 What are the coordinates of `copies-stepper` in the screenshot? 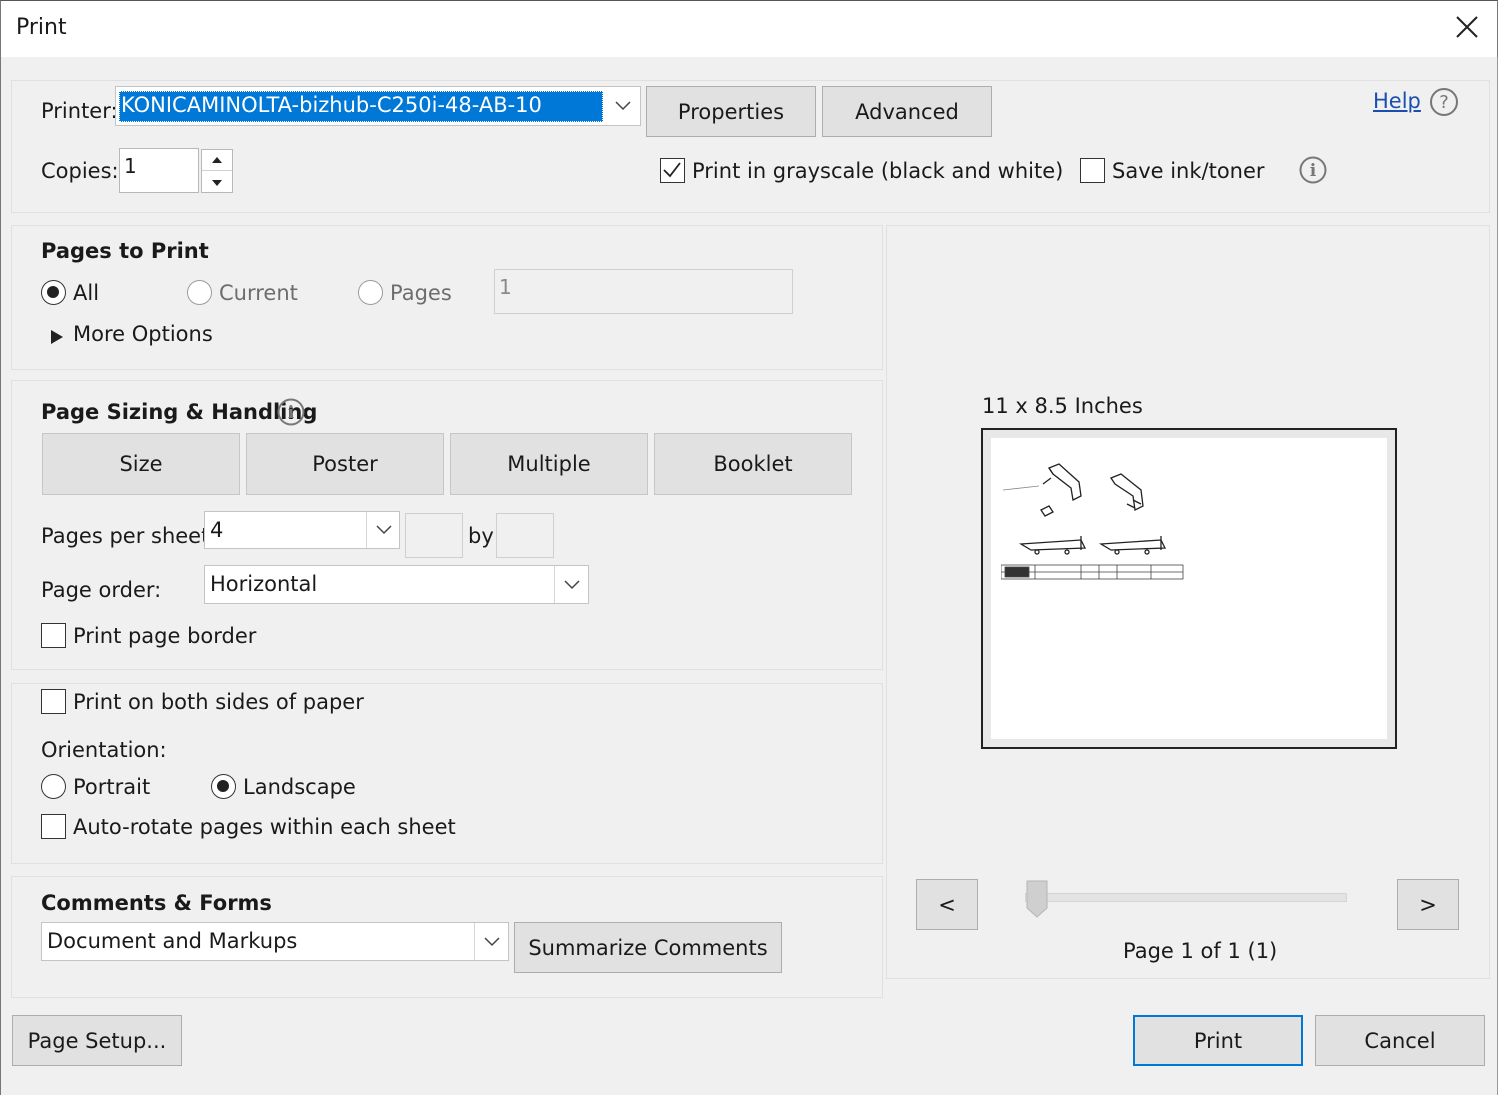 It's located at (217, 171).